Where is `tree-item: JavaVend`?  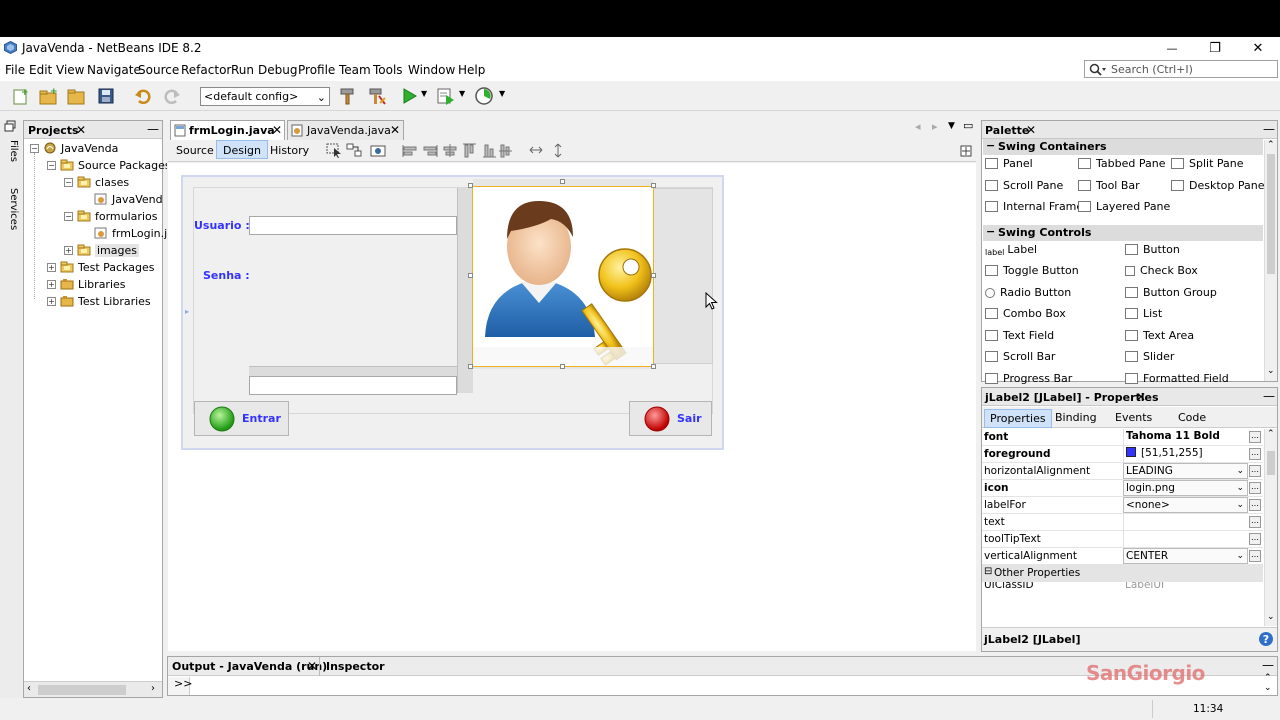 tree-item: JavaVend is located at coordinates (93, 199).